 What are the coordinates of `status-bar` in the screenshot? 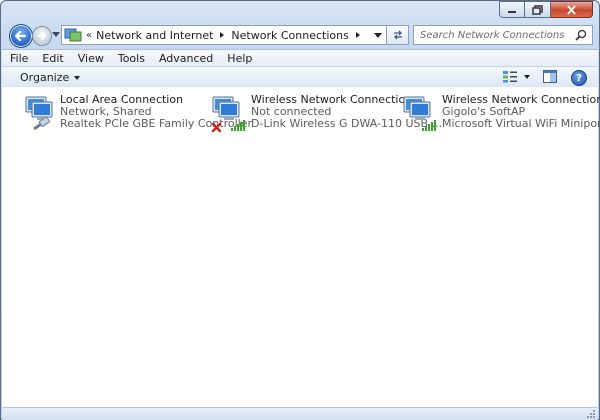 It's located at (300, 413).